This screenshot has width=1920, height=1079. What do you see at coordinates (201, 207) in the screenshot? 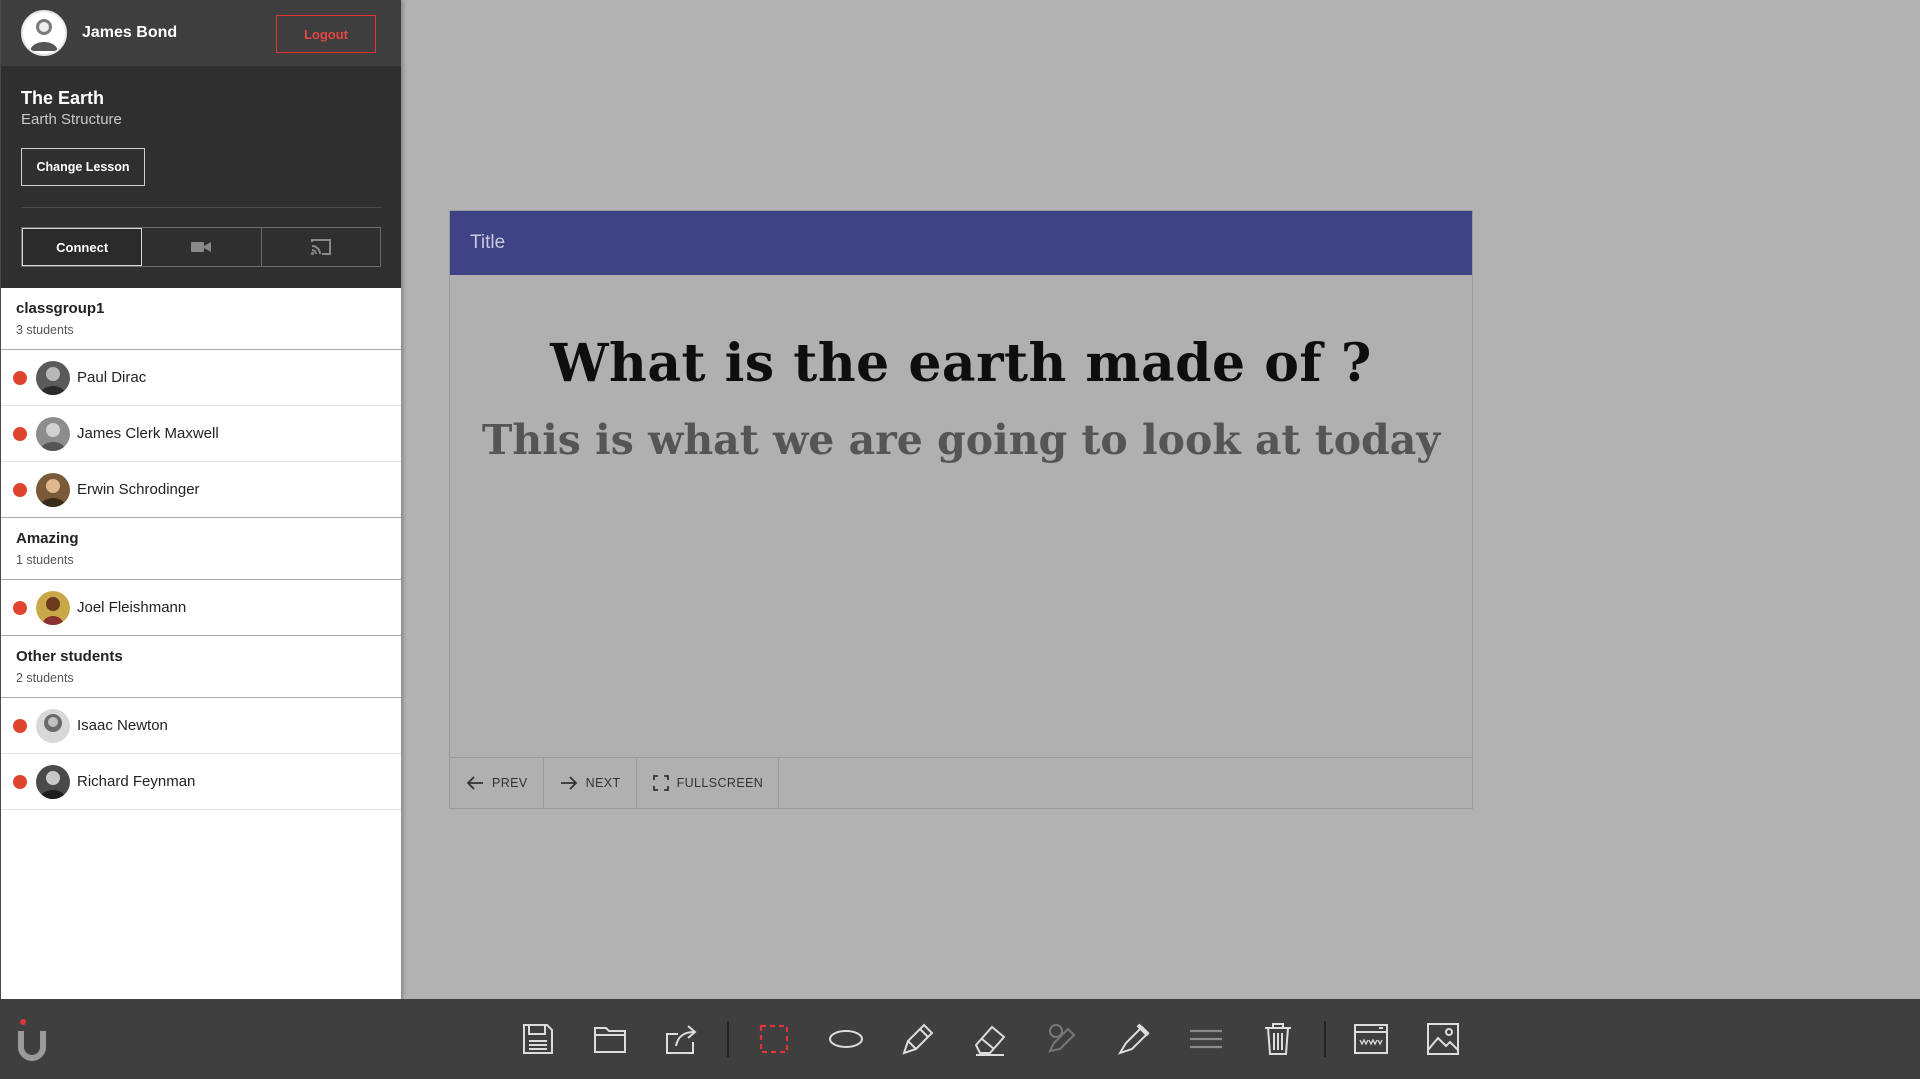
I see `divider` at bounding box center [201, 207].